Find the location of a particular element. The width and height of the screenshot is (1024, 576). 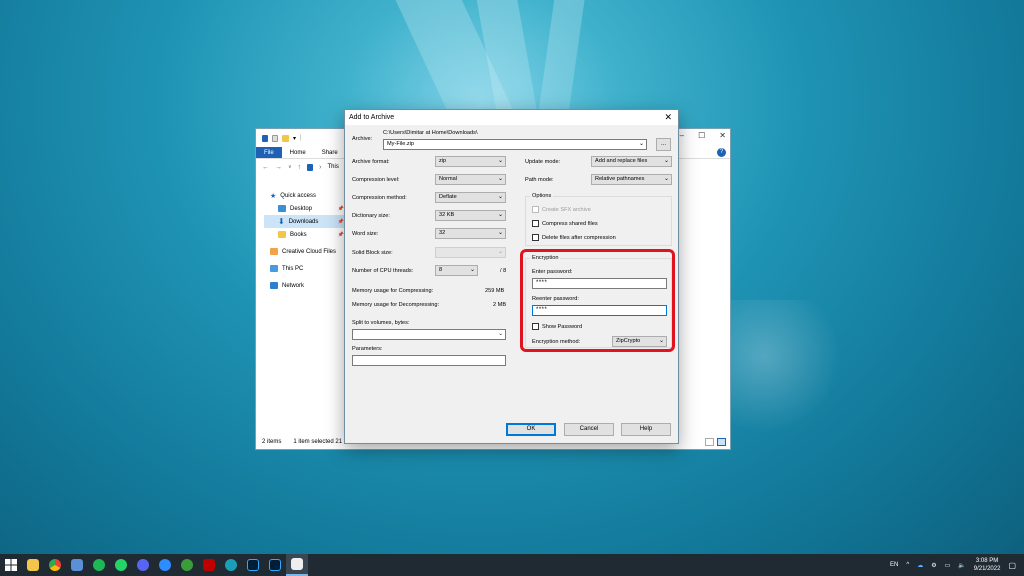

path-mode-label: Path mode: is located at coordinates (539, 180).